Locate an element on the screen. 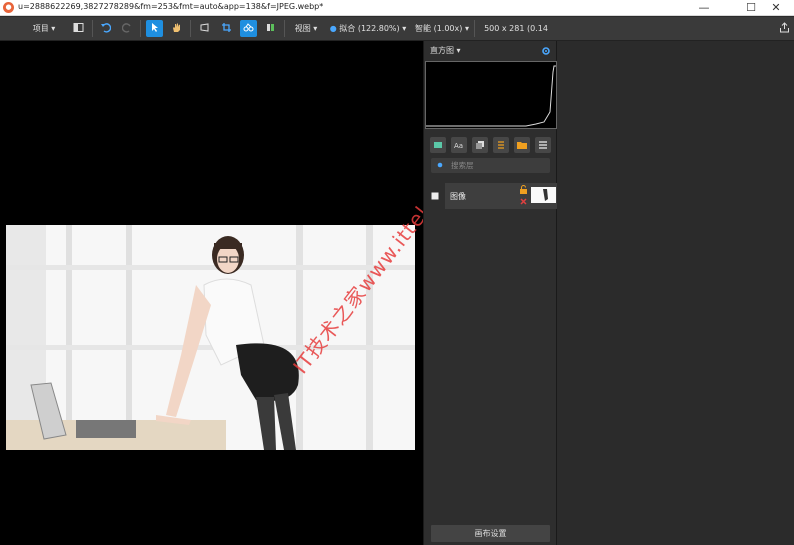 Image resolution: width=794 pixels, height=545 pixels. crop-icon is located at coordinates (226, 27).